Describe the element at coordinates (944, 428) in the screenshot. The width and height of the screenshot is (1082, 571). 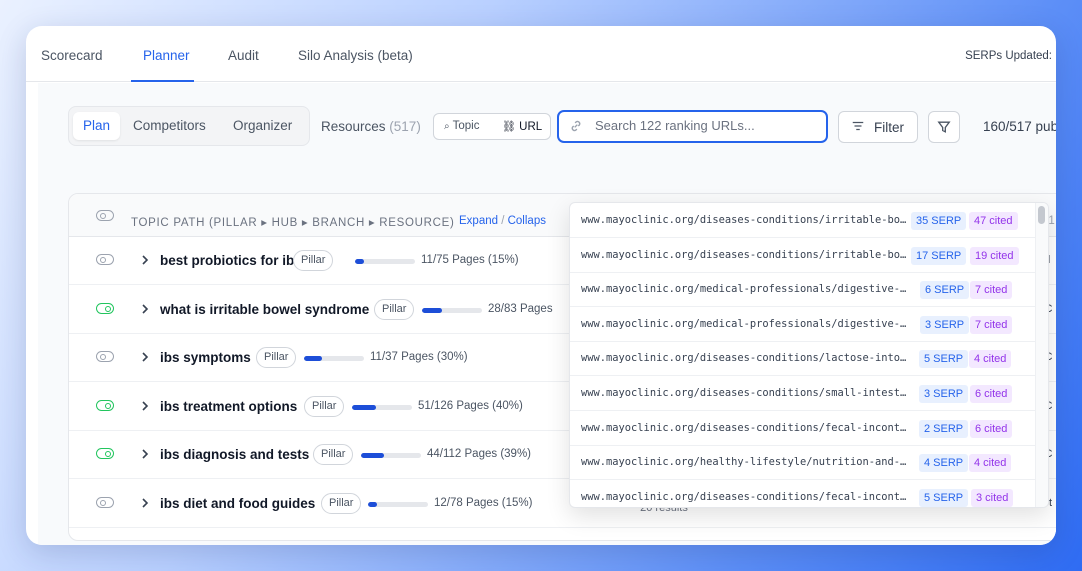
I see `serp-count-badge: 2 SERP` at that location.